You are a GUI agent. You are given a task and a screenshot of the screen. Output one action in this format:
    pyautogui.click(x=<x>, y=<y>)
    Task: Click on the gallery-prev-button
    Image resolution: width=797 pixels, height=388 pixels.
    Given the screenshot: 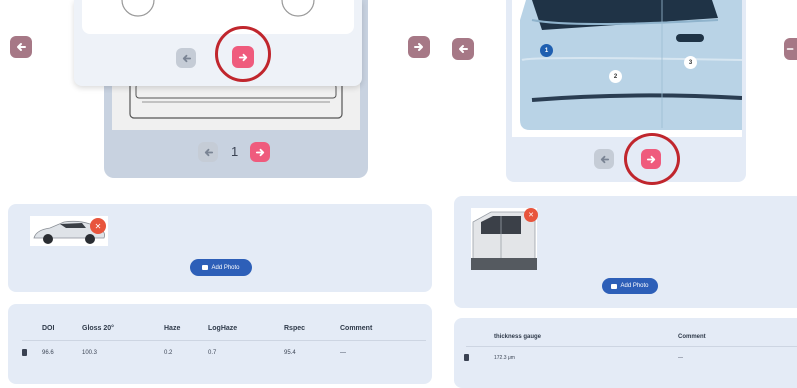 What is the action you would take?
    pyautogui.click(x=604, y=159)
    